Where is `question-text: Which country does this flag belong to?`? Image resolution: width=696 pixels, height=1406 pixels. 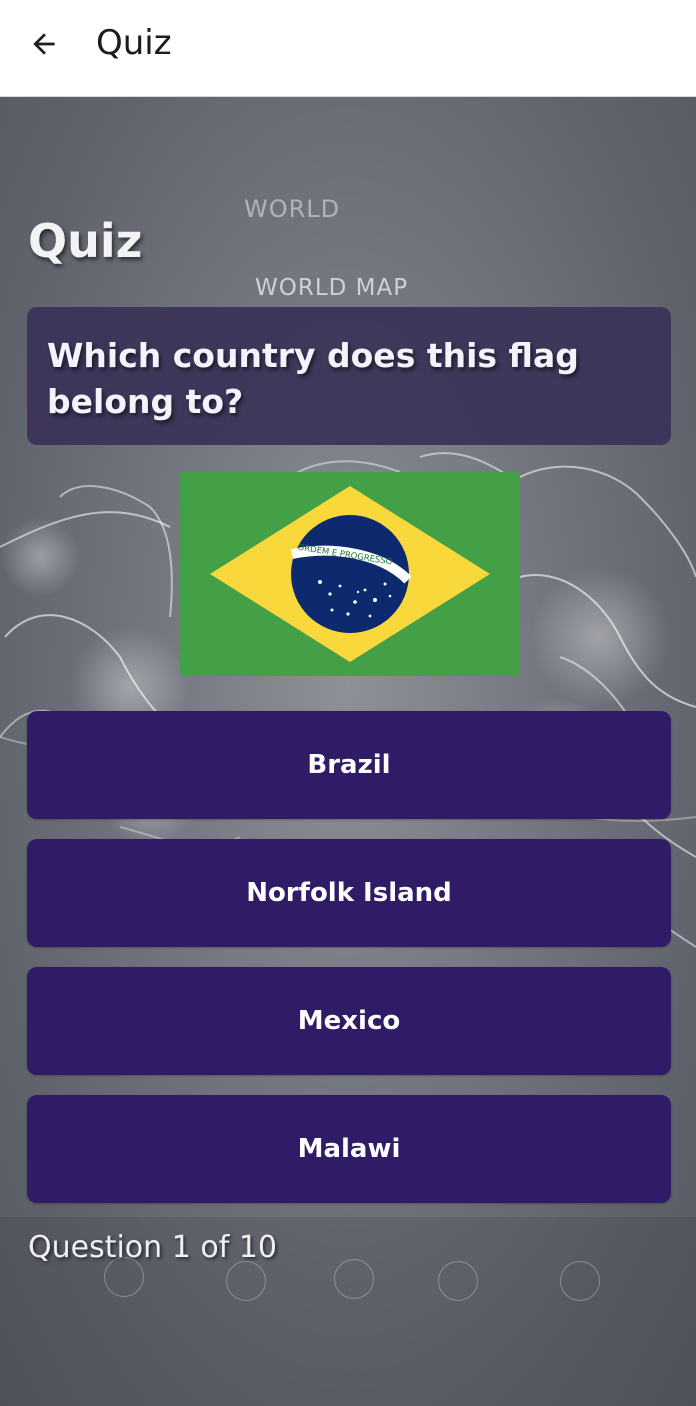 question-text: Which country does this flag belong to? is located at coordinates (313, 378).